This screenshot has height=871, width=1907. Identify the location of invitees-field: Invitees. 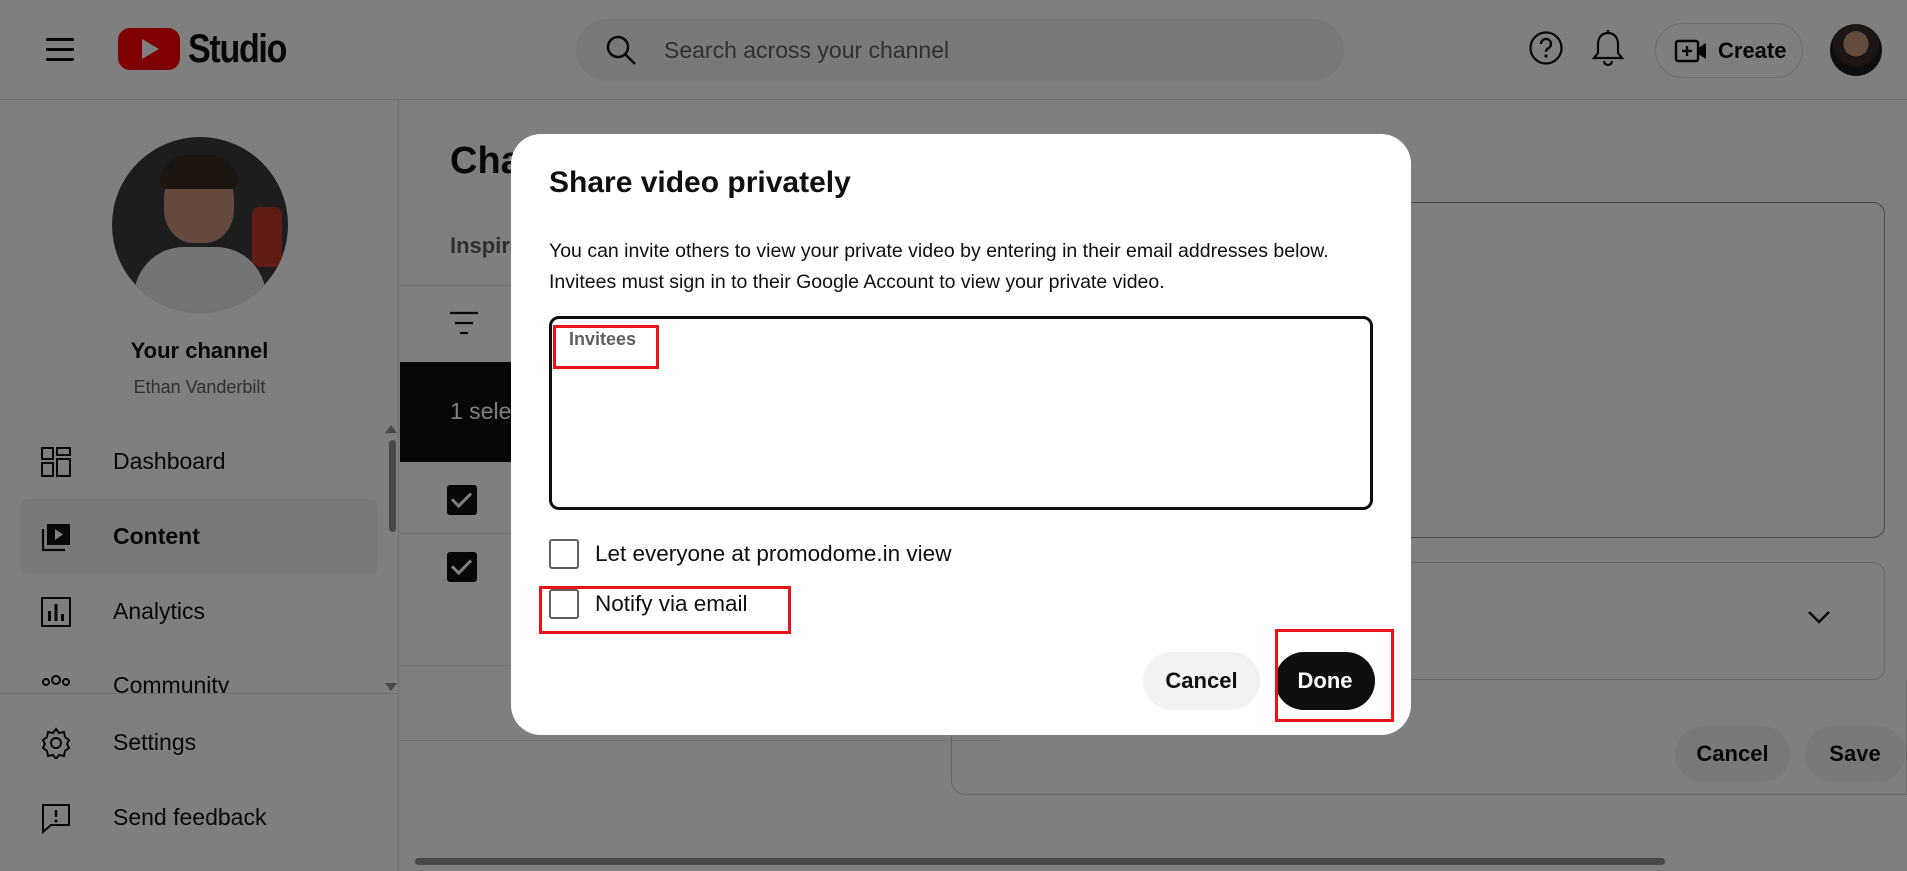
(961, 413).